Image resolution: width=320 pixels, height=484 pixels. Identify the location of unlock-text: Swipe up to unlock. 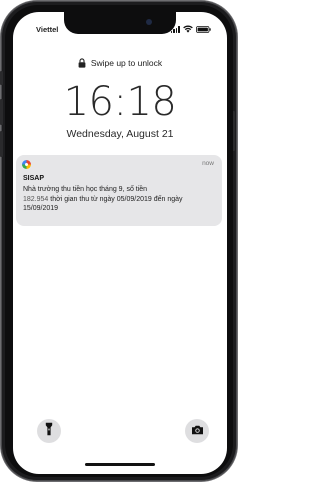
(126, 63).